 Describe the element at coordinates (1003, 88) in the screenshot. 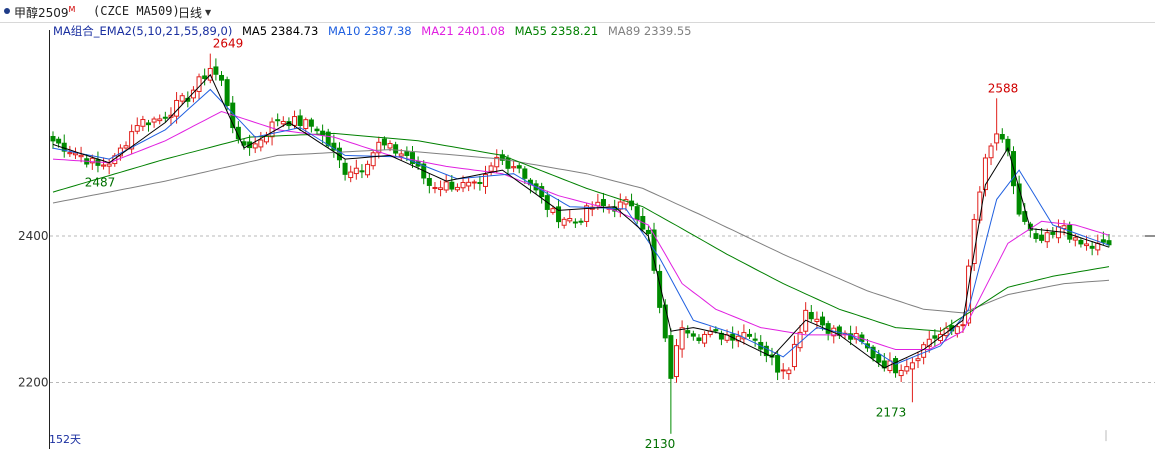

I see `annotation-high-2588: 2588` at that location.